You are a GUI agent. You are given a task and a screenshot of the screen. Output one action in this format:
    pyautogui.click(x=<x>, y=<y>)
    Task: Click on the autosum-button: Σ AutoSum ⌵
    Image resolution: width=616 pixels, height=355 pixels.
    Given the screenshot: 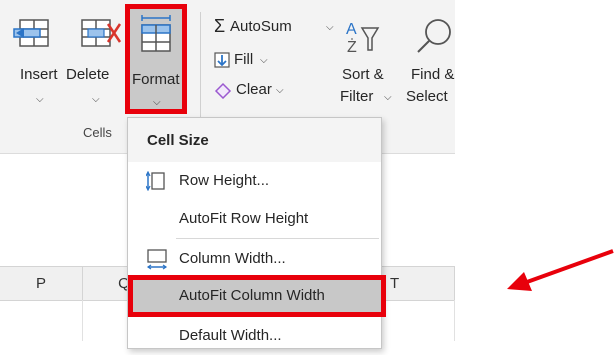 What is the action you would take?
    pyautogui.click(x=274, y=29)
    